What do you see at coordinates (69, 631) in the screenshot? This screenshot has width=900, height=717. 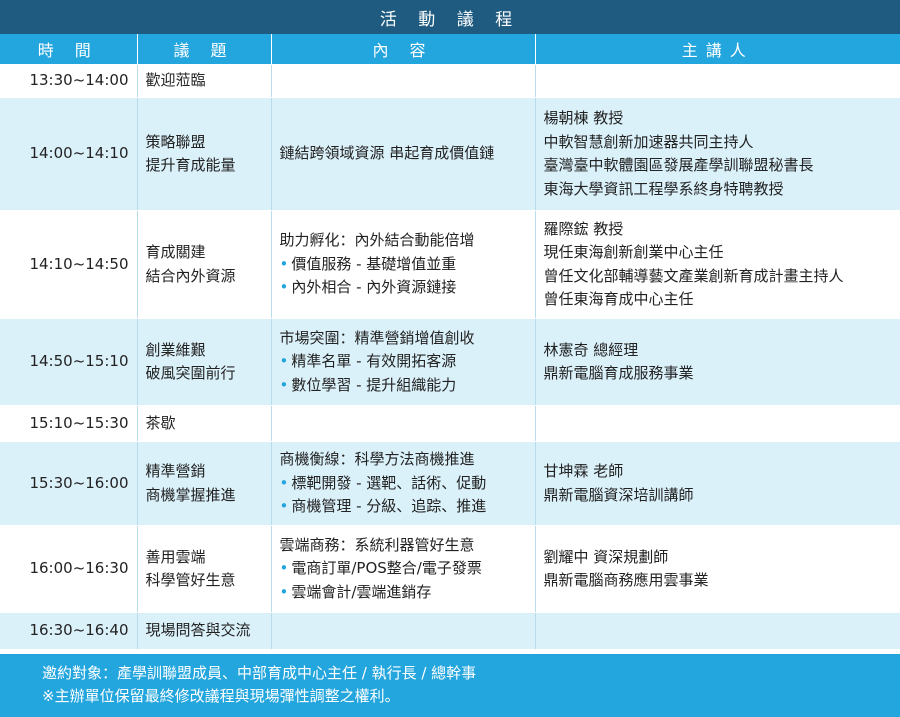 I see `row-time: 16:30~16:40` at bounding box center [69, 631].